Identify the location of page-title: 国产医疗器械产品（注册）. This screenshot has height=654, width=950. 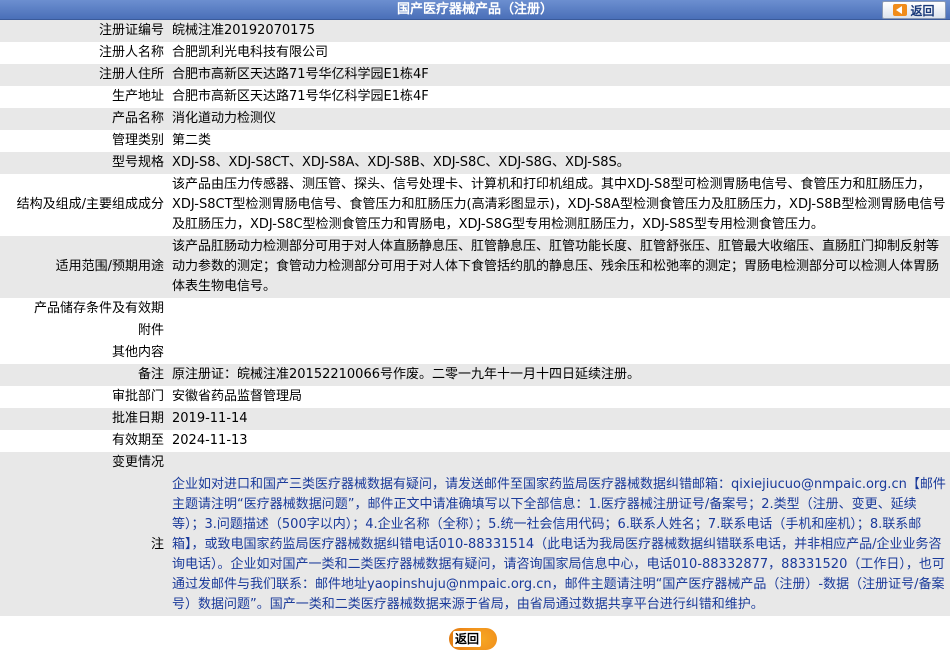
(474, 9).